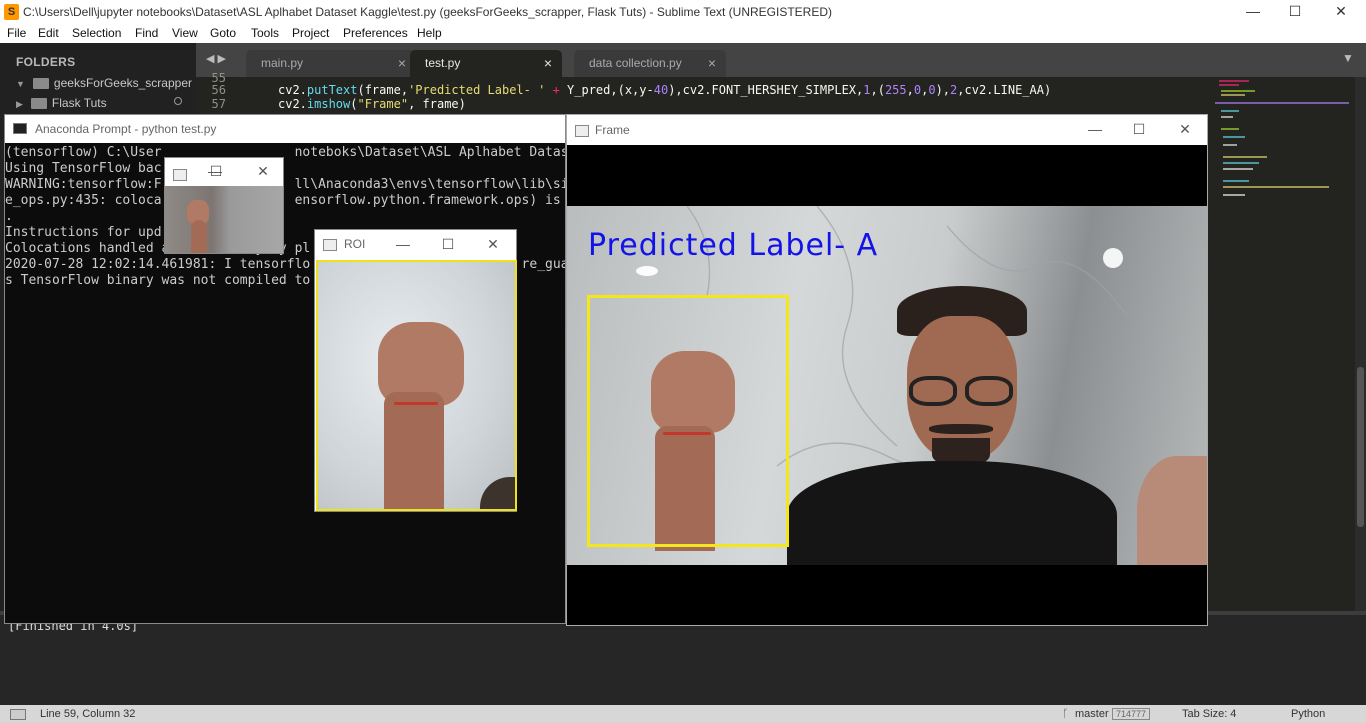 This screenshot has width=1366, height=723. Describe the element at coordinates (1283, 344) in the screenshot. I see `minimap` at that location.